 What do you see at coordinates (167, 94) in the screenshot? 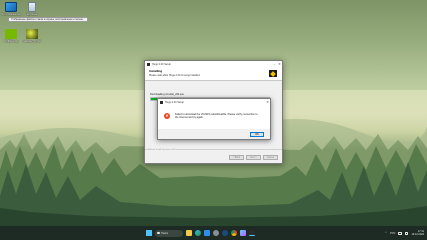
I see `download-status: Downloading vcredist_x64.exe` at bounding box center [167, 94].